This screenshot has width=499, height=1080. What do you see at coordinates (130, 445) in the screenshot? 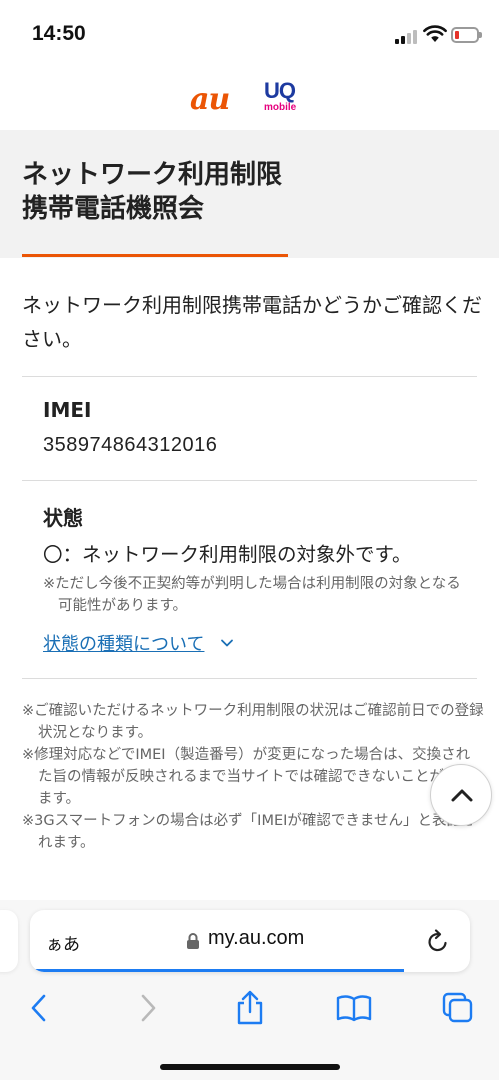
I see `imei-value: 358974864312016` at bounding box center [130, 445].